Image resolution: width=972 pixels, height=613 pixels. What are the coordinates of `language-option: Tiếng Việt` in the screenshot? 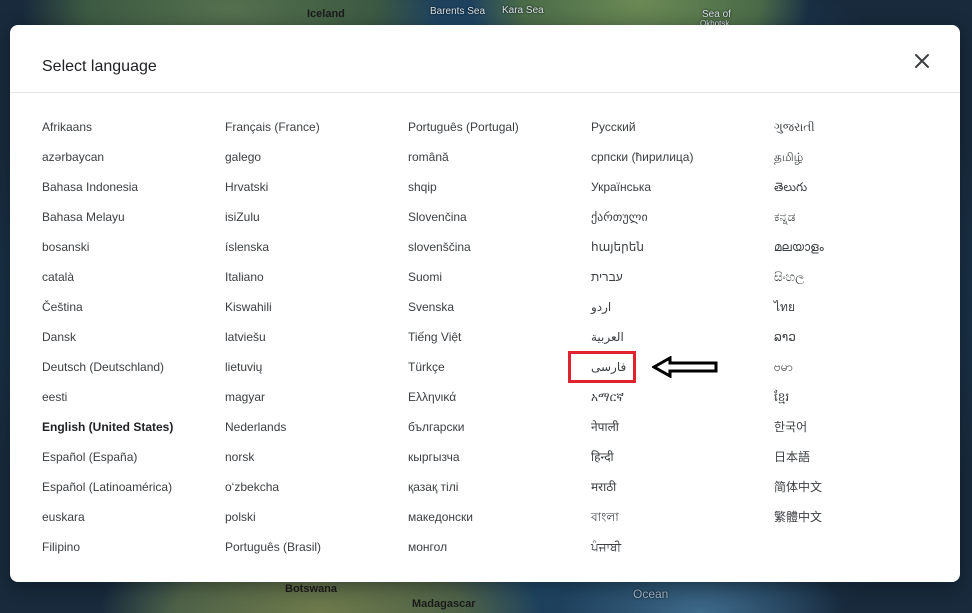 It's located at (499, 344).